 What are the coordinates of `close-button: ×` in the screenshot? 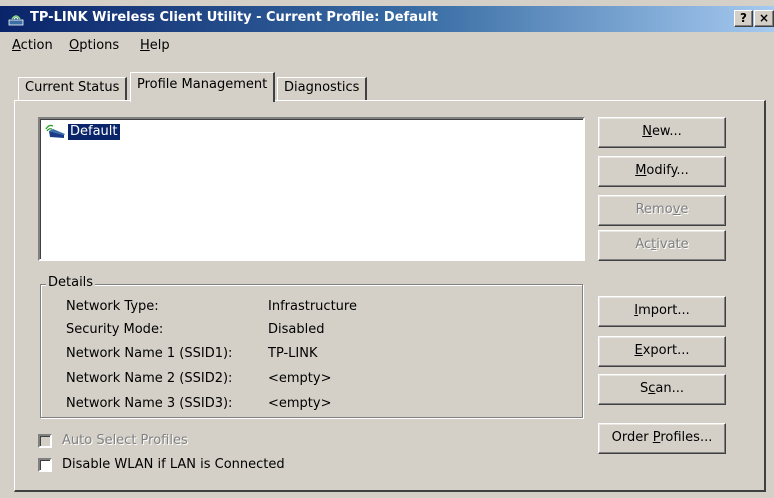 It's located at (764, 18).